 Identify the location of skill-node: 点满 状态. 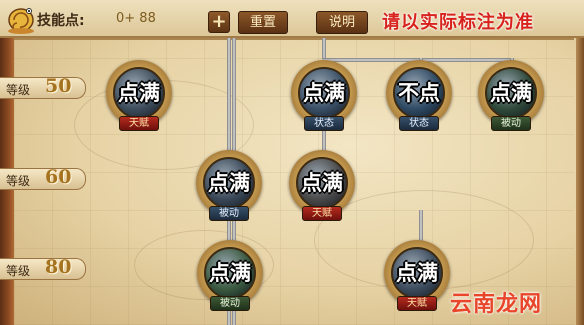
(324, 95).